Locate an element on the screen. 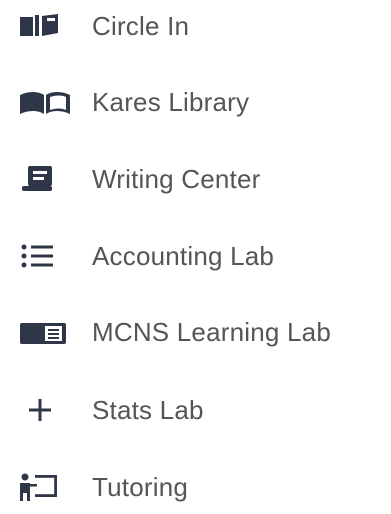  menu-item-mcns-learning-lab: MCNS Learning Lab is located at coordinates (195, 333).